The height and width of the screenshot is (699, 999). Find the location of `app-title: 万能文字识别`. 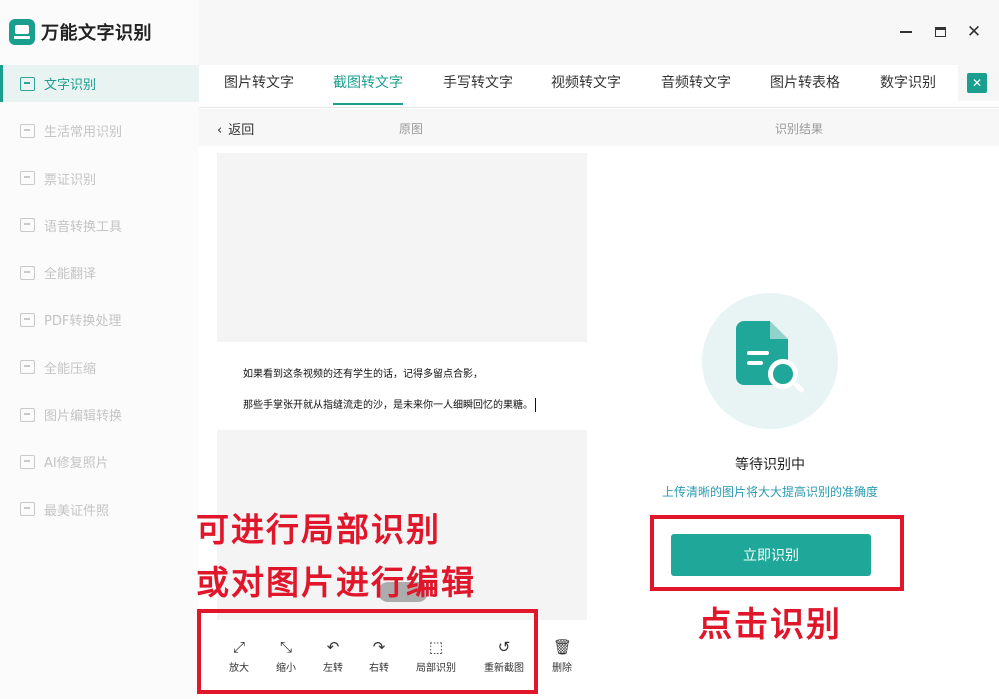

app-title: 万能文字识别 is located at coordinates (96, 33).